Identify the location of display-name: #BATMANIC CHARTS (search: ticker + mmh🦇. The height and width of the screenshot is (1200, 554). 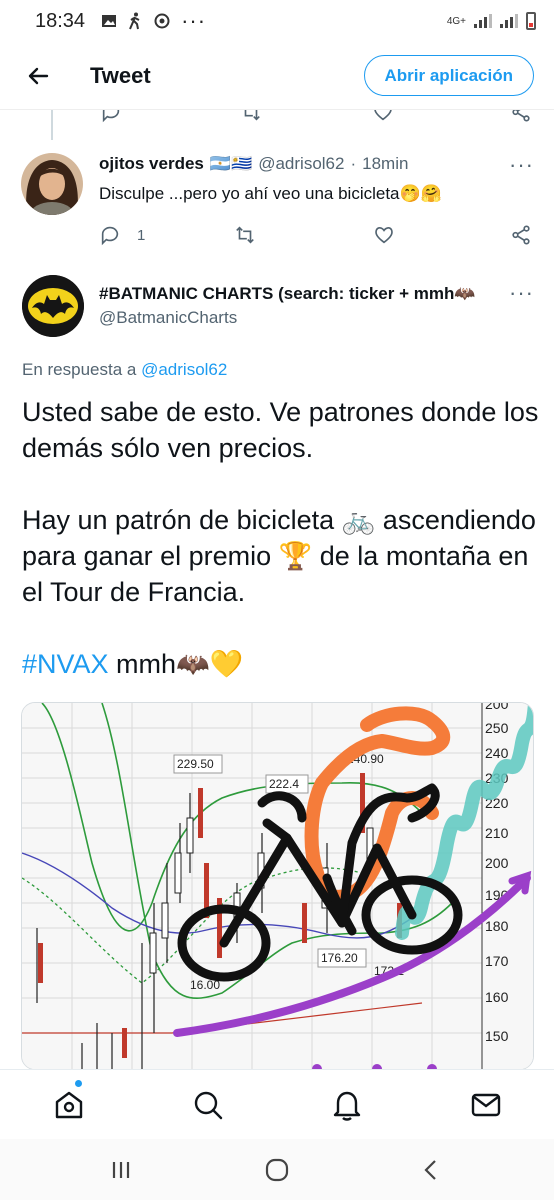
(296, 294).